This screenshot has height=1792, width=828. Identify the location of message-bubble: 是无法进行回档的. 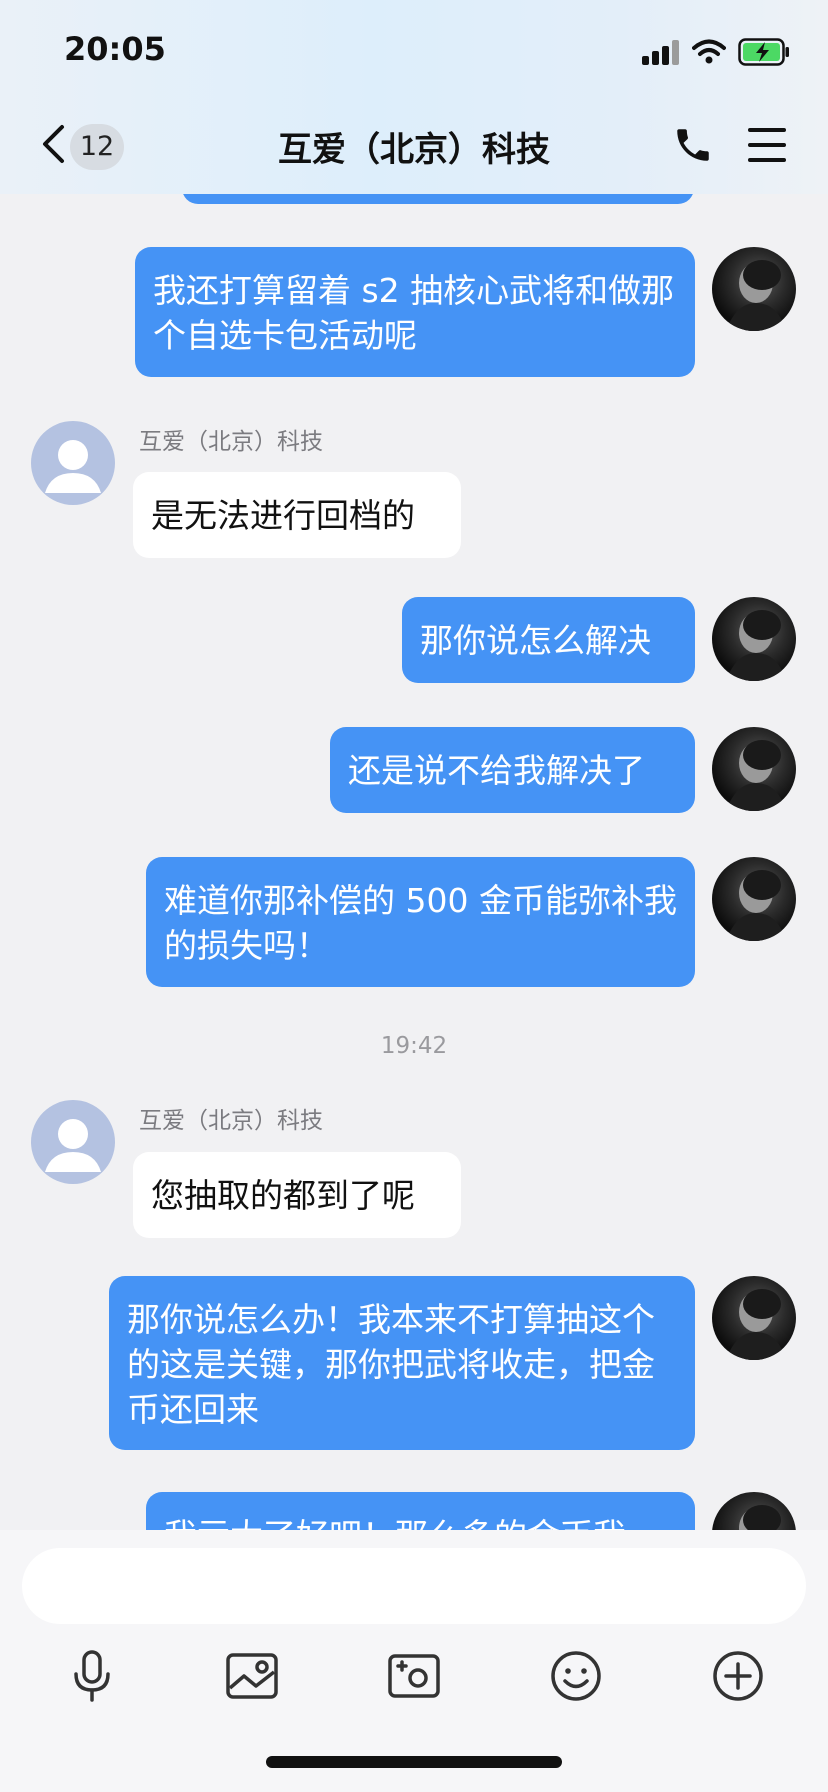
(297, 515).